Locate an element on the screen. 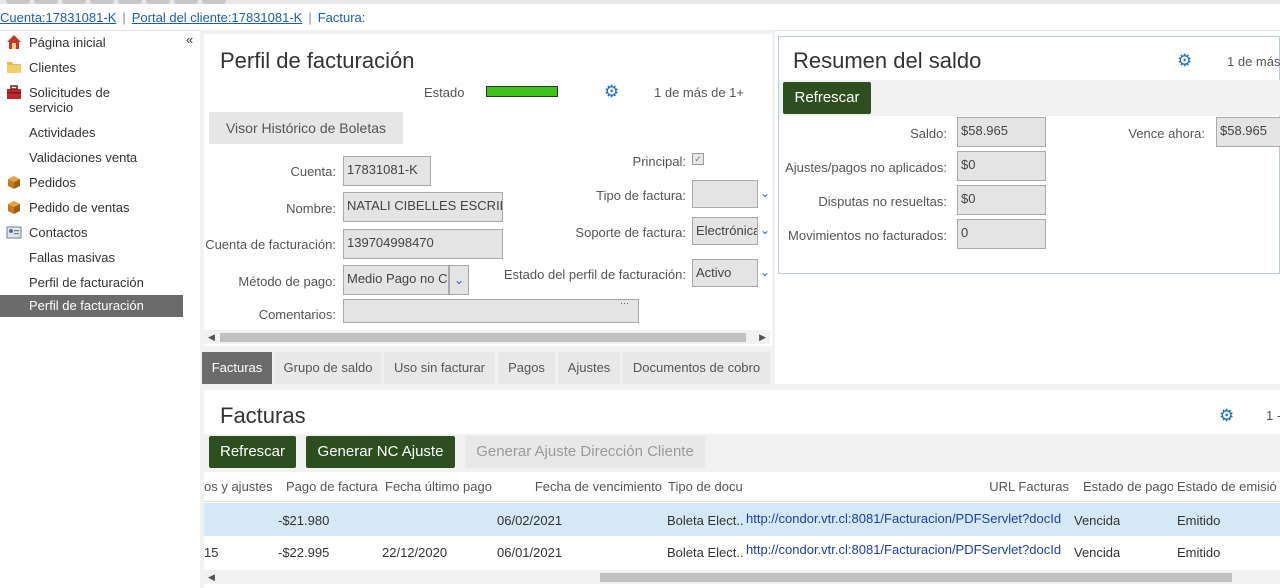 The height and width of the screenshot is (588, 1280). metodo-pago-select: Medio Pago no C is located at coordinates (396, 280).